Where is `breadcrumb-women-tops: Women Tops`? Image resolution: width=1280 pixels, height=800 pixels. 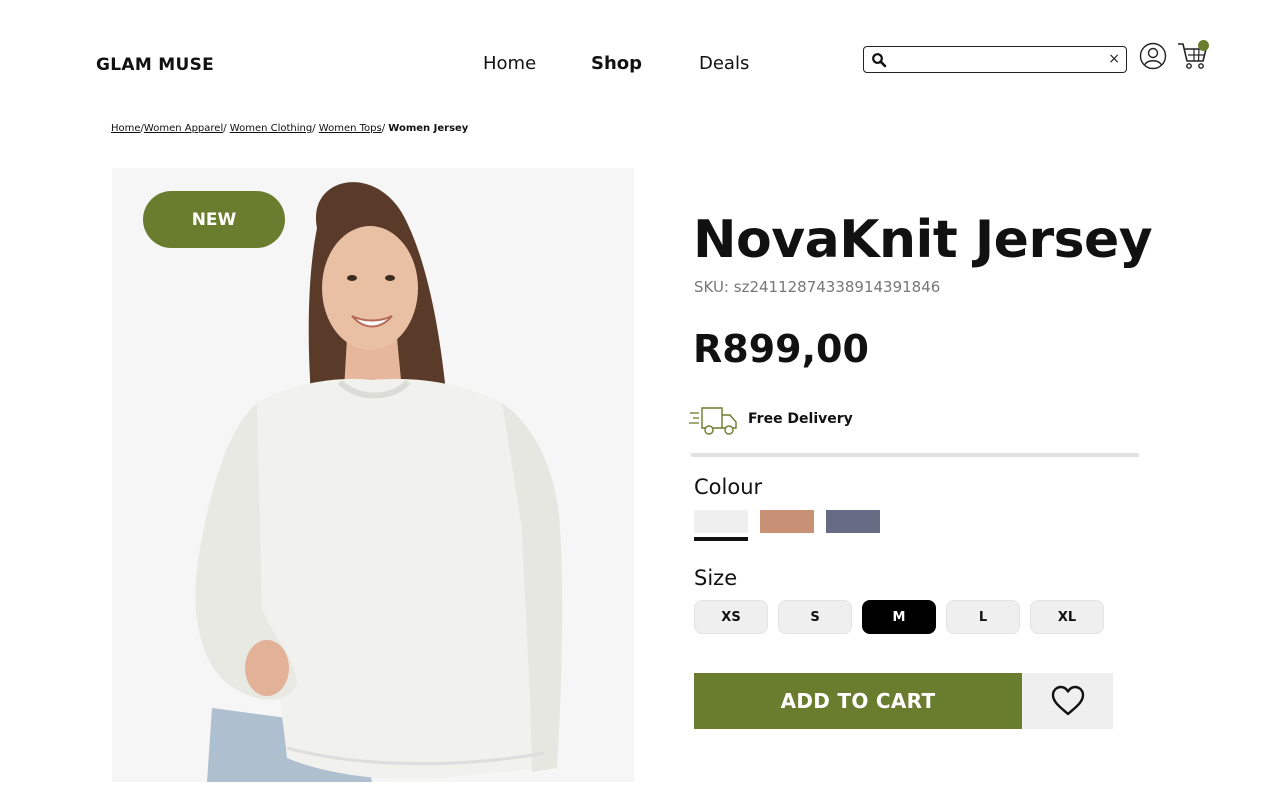 breadcrumb-women-tops: Women Tops is located at coordinates (350, 128).